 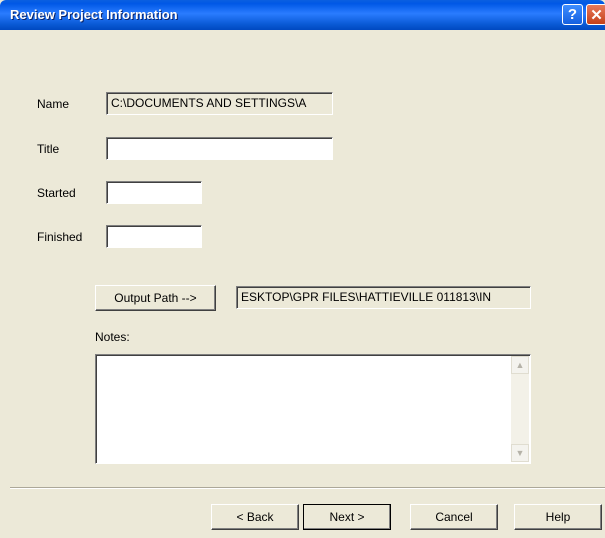 What do you see at coordinates (56, 193) in the screenshot?
I see `started-label: Started` at bounding box center [56, 193].